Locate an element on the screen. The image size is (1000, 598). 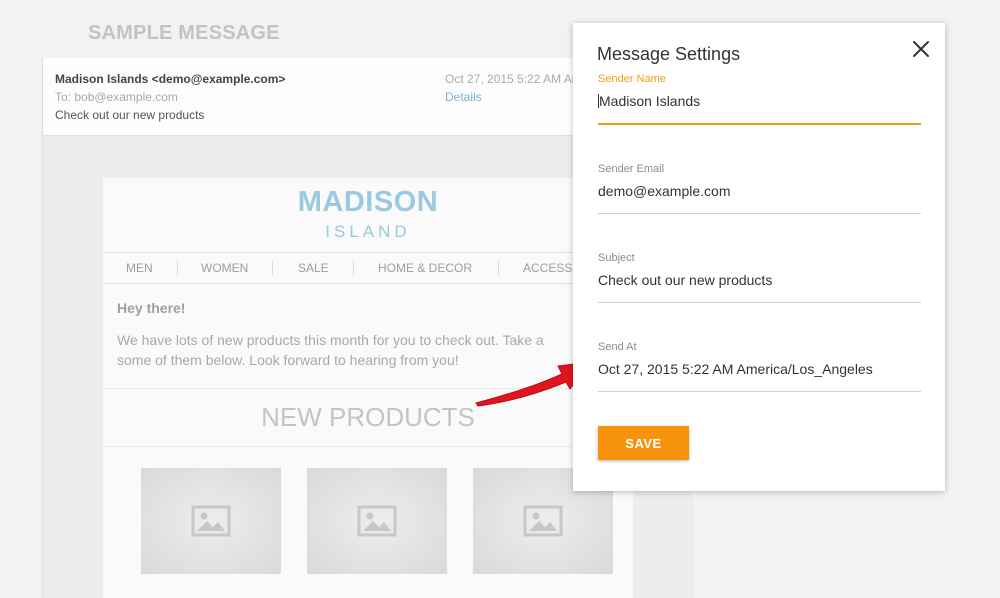
field-label: Send At is located at coordinates (617, 347).